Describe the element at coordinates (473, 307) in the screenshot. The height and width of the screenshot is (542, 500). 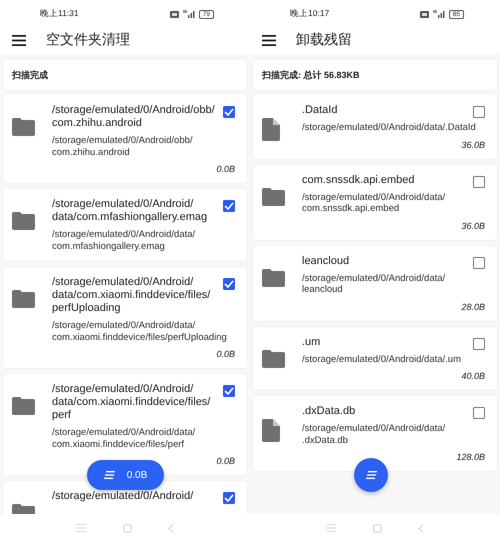
I see `item-size: 28.0B` at that location.